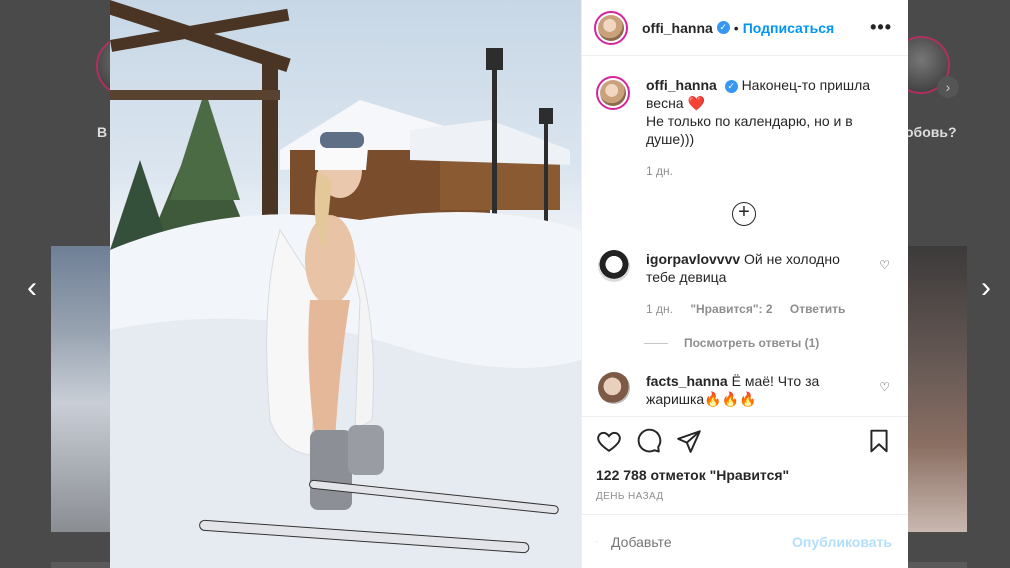 Image resolution: width=1010 pixels, height=568 pixels. What do you see at coordinates (842, 542) in the screenshot?
I see `publish-button: Опубликовать` at bounding box center [842, 542].